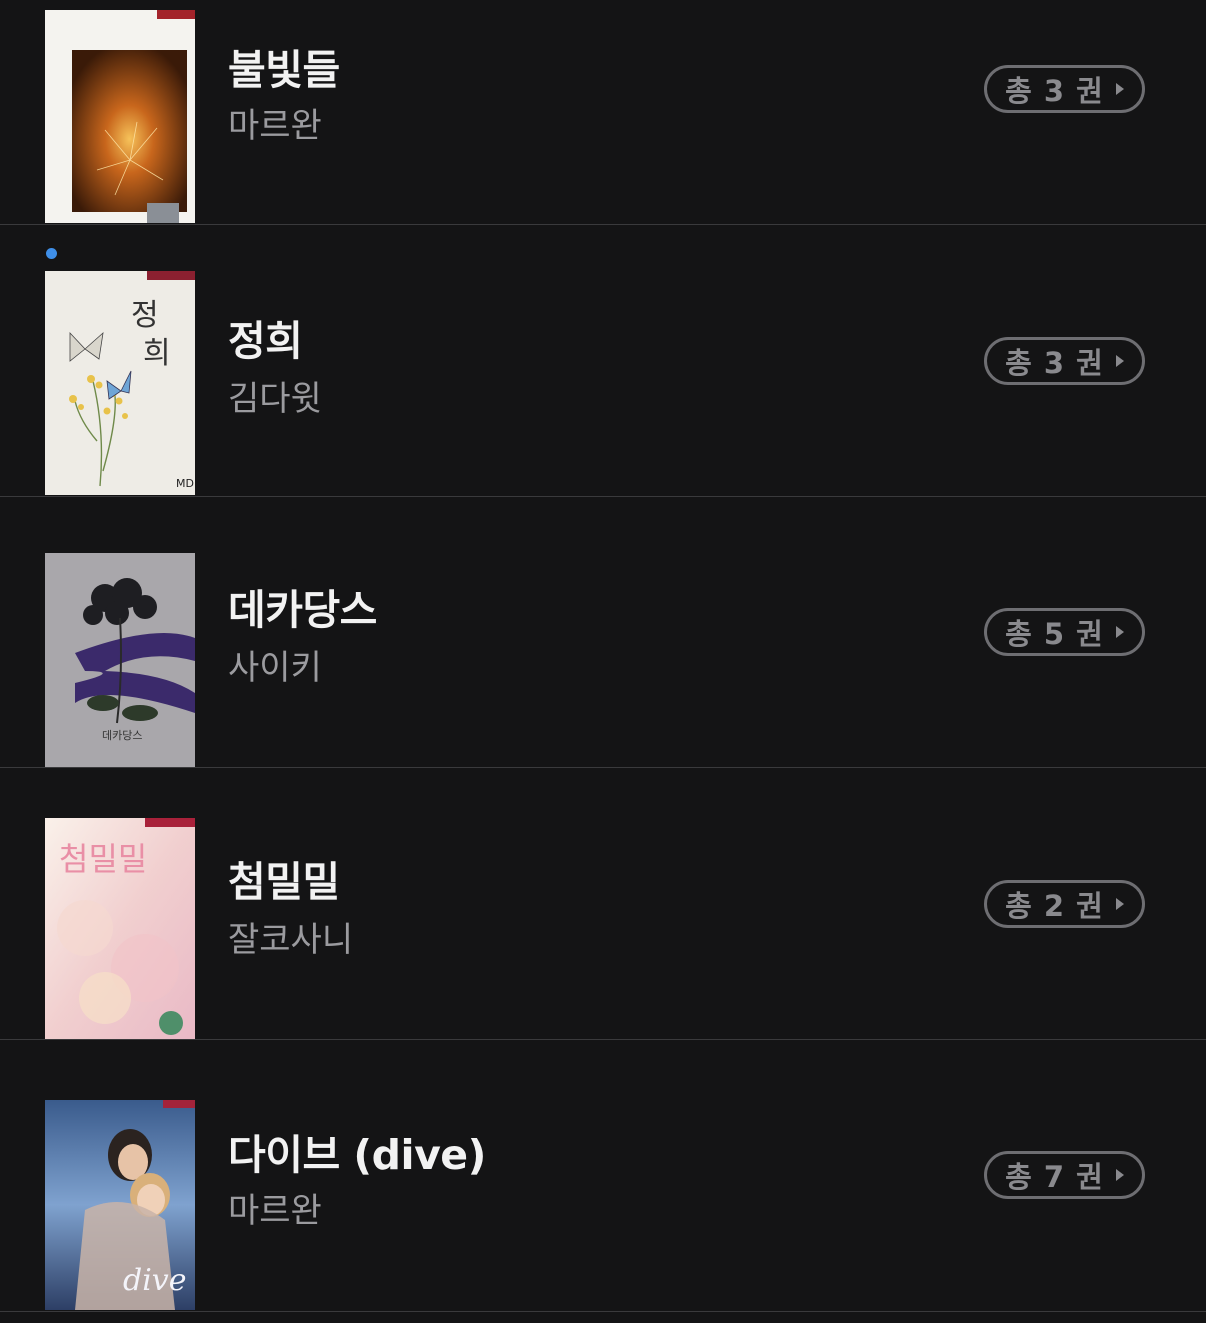 The image size is (1206, 1323). I want to click on book-author: 사이키, so click(275, 668).